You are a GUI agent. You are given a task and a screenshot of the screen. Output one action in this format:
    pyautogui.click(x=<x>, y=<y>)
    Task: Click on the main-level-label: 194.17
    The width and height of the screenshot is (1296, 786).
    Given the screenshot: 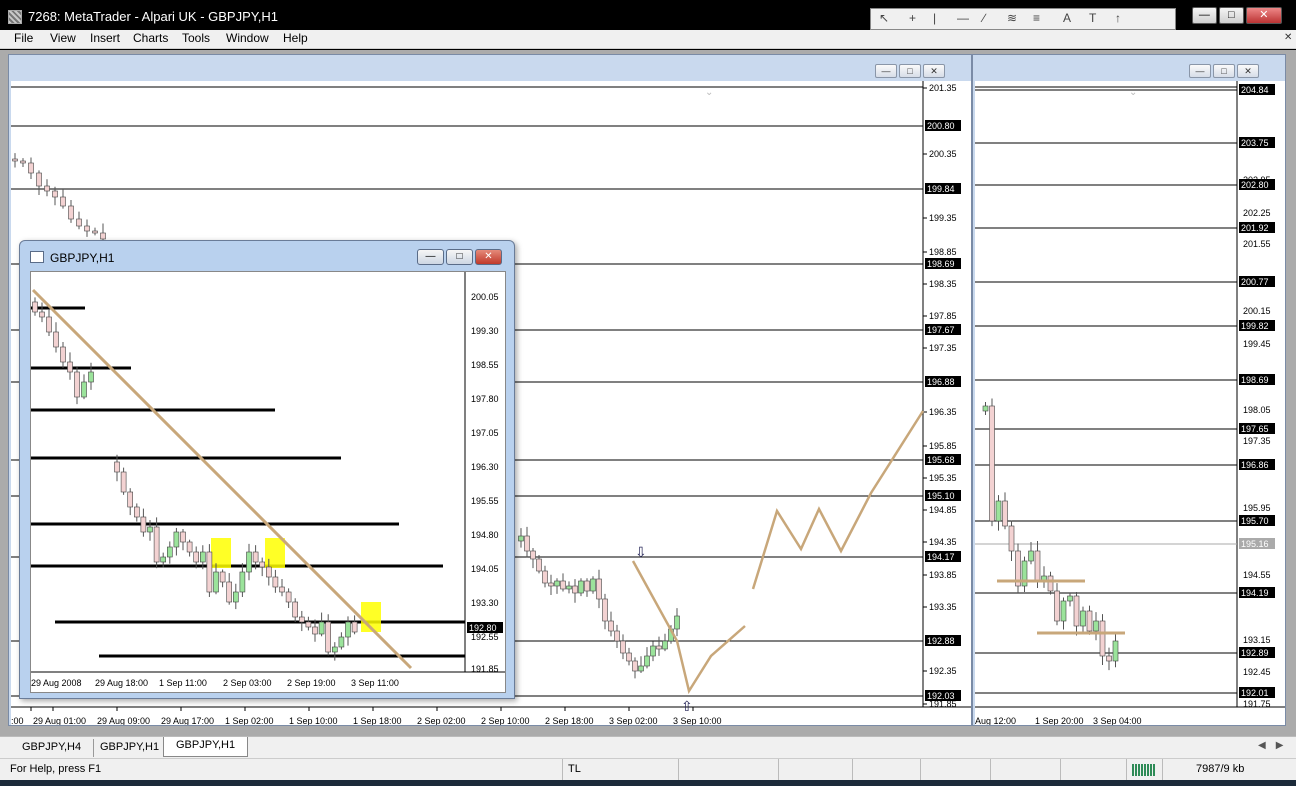 What is the action you would take?
    pyautogui.click(x=941, y=557)
    